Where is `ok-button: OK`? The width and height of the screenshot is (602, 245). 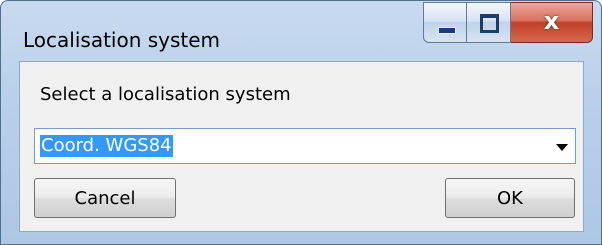 ok-button: OK is located at coordinates (510, 198).